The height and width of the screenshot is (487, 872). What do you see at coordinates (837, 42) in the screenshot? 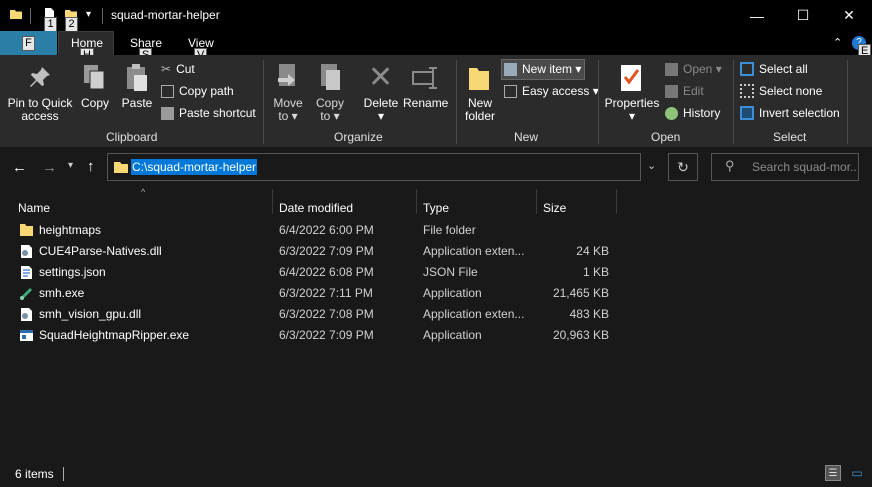
I see `collapse-ribbon-icon: ⌃` at bounding box center [837, 42].